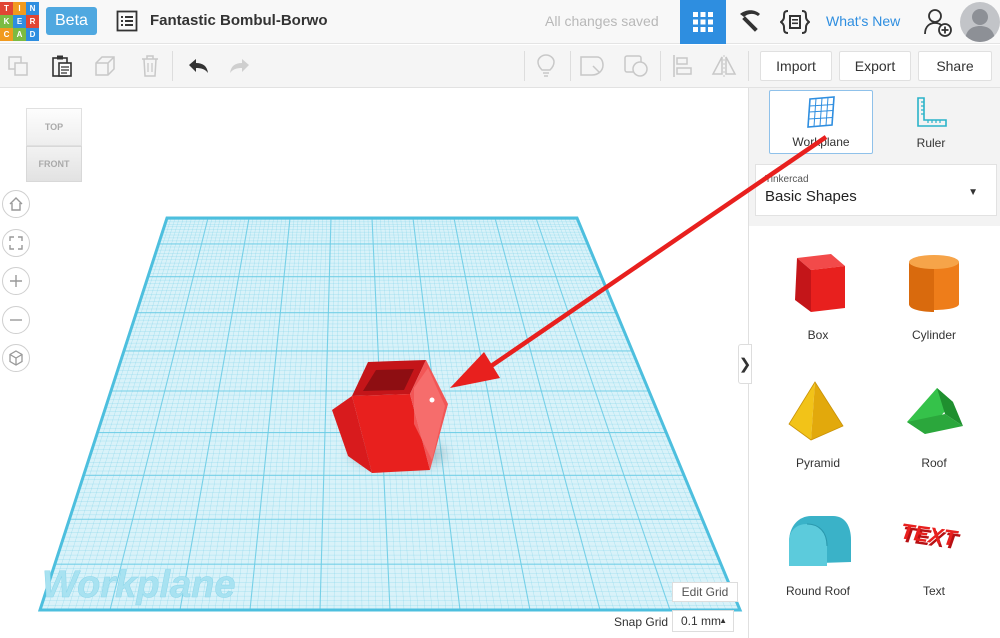 The width and height of the screenshot is (1000, 638). I want to click on lightbulb-icon, so click(546, 65).